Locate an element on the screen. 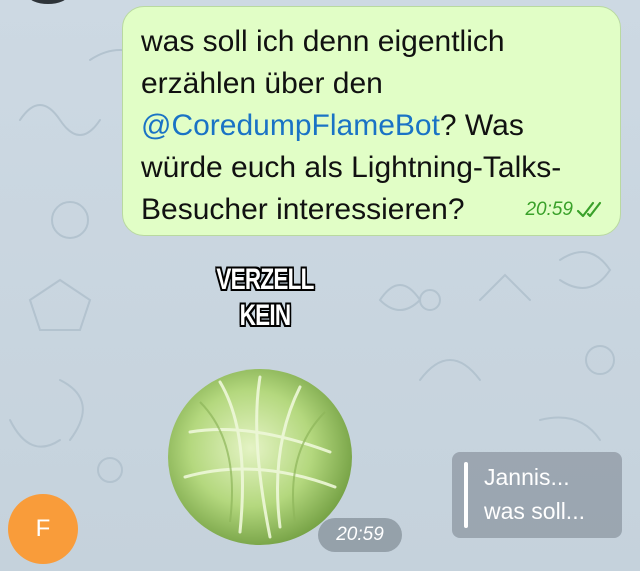 The height and width of the screenshot is (571, 640). message-meta: 20:59 is located at coordinates (564, 210).